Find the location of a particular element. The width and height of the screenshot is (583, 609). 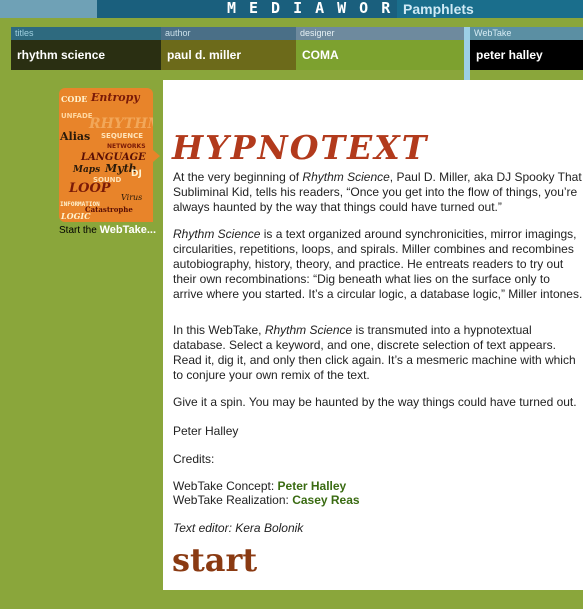

p1-book-title: Rhythm Science is located at coordinates (346, 177).